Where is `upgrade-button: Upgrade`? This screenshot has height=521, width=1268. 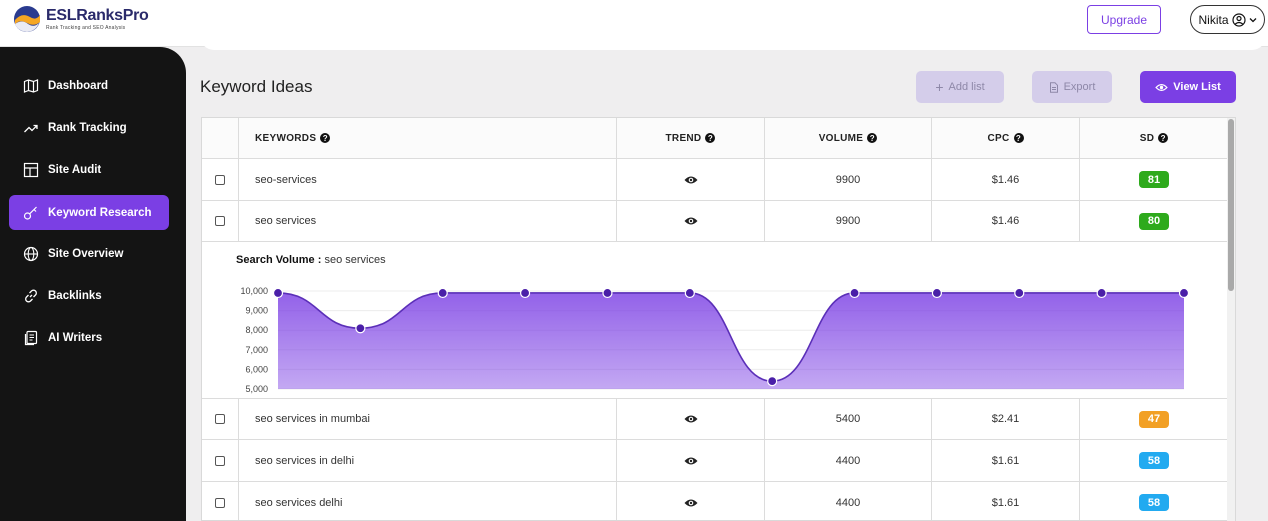 upgrade-button: Upgrade is located at coordinates (1124, 19).